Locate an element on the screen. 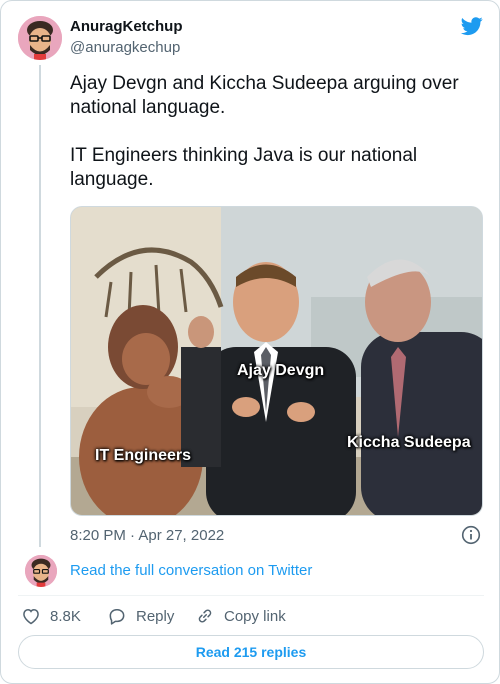 This screenshot has width=500, height=684. media-label-left: IT Engineers is located at coordinates (143, 455).